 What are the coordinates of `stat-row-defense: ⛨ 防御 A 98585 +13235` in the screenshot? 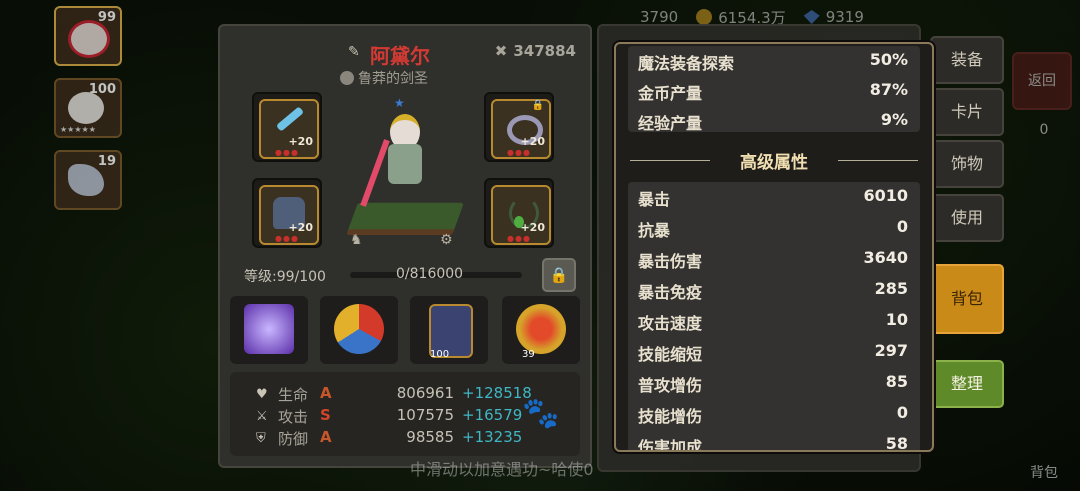 It's located at (406, 439).